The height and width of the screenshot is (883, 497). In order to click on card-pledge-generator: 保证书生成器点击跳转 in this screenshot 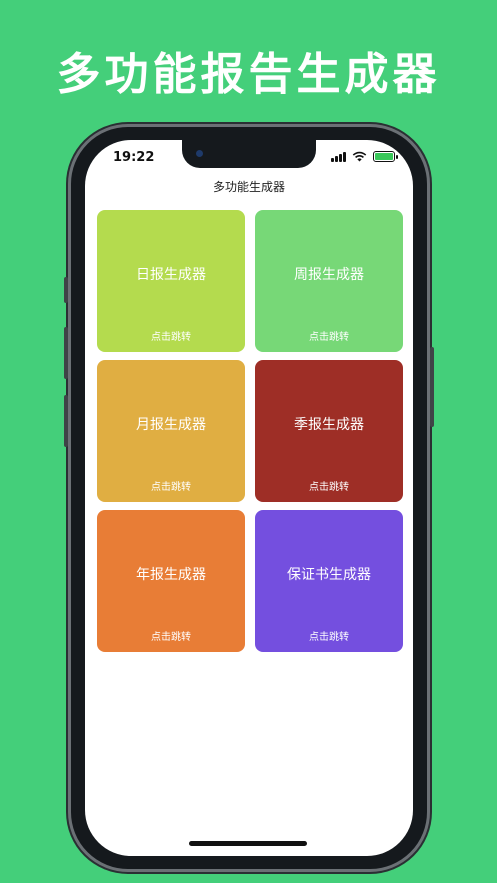, I will do `click(329, 581)`.